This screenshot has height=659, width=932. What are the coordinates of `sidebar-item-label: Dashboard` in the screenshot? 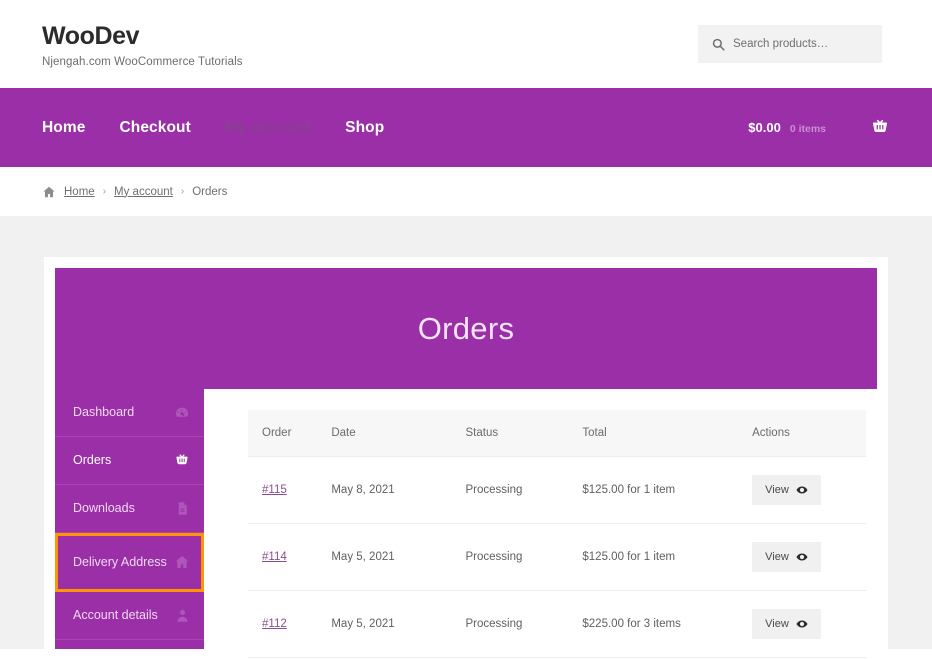 It's located at (104, 412).